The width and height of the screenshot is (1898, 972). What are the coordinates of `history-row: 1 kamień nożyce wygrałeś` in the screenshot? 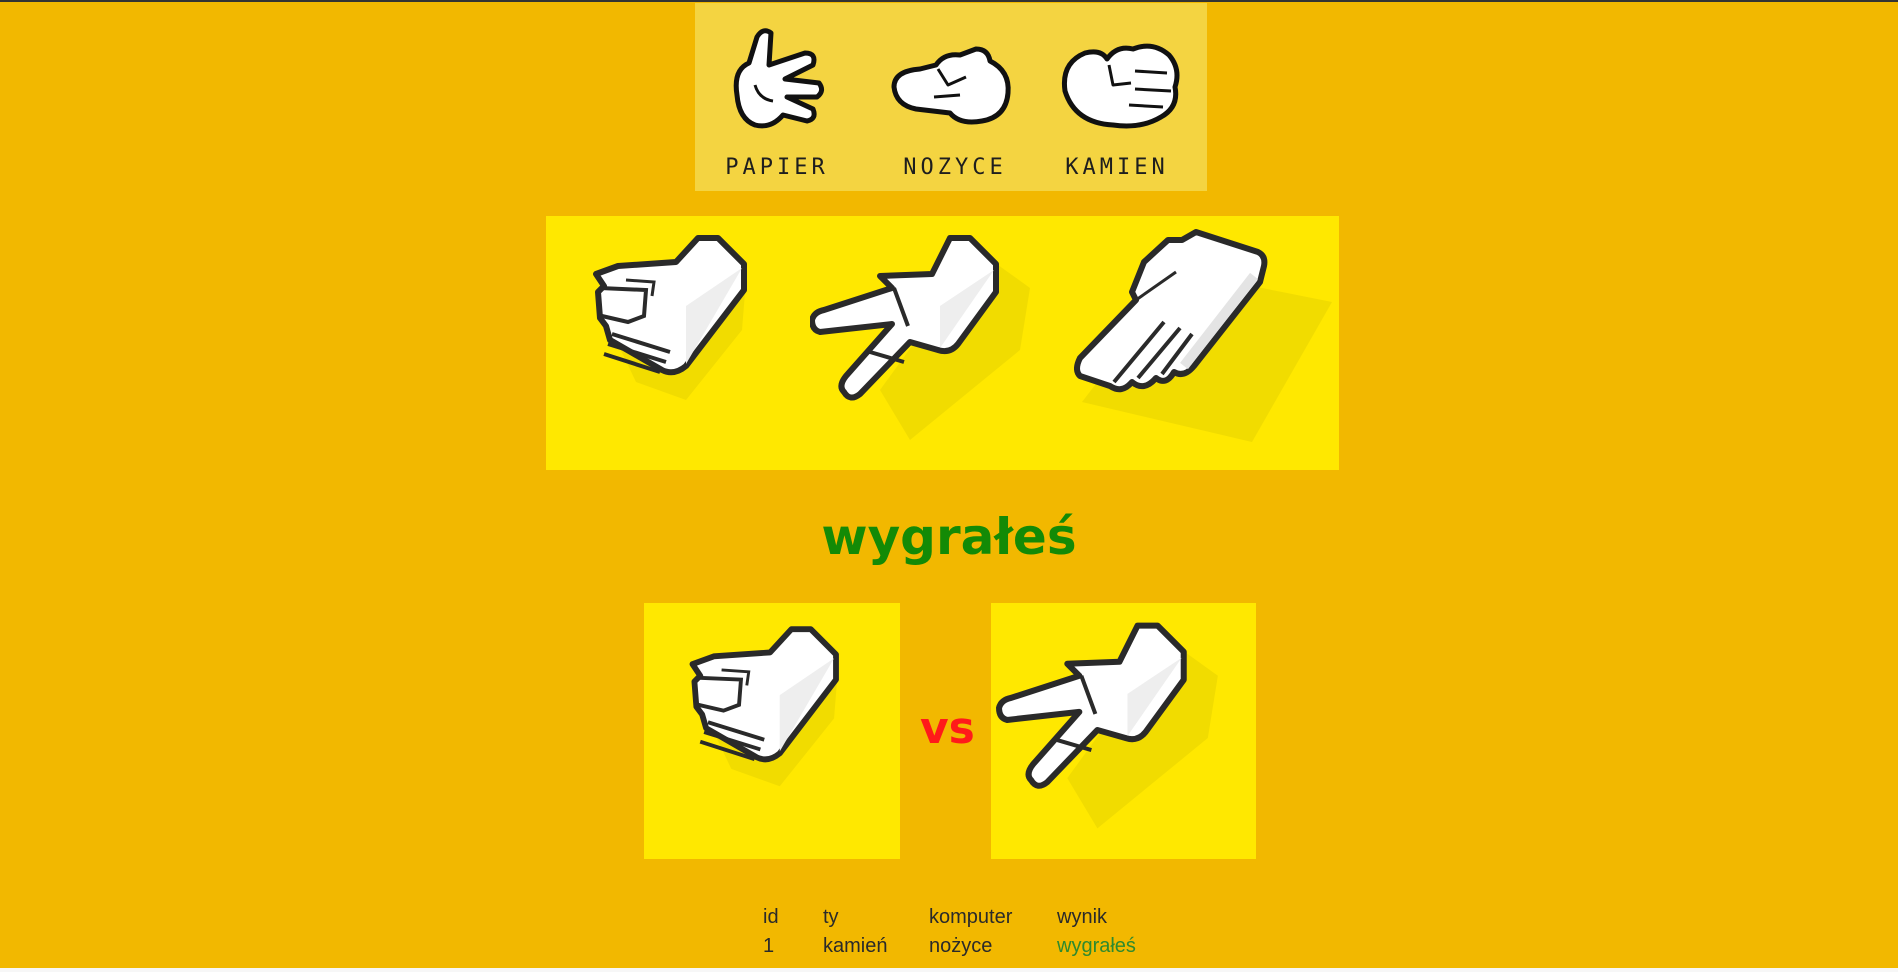 It's located at (960, 946).